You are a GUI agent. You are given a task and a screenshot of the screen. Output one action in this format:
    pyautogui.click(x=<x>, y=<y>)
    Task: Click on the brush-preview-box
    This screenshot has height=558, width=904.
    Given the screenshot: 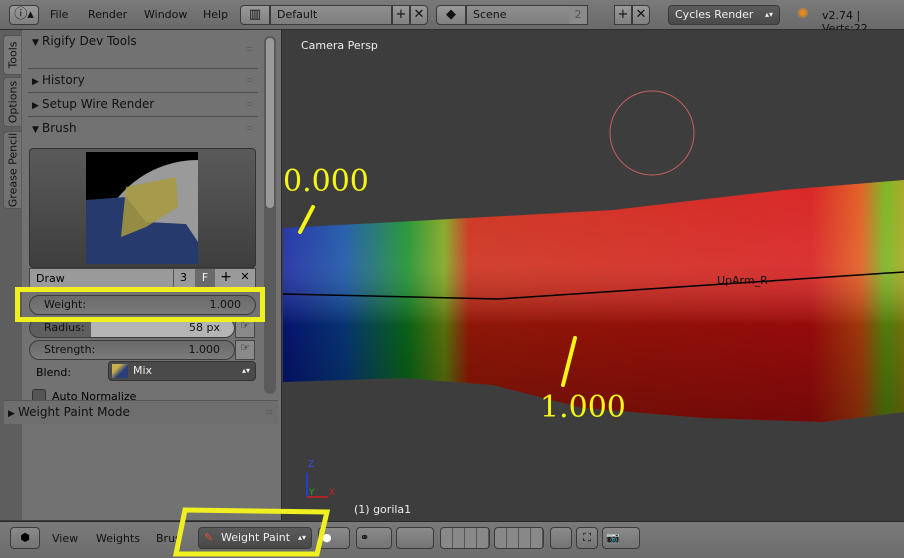 What is the action you would take?
    pyautogui.click(x=142, y=208)
    